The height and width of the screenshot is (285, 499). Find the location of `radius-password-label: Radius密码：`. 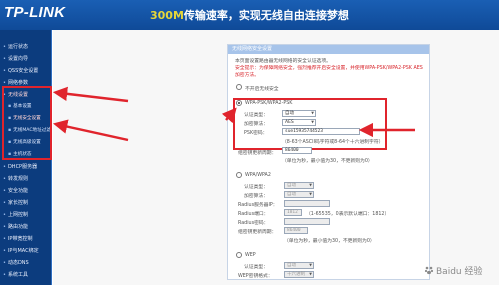

radius-password-label: Radius密码： is located at coordinates (253, 223).